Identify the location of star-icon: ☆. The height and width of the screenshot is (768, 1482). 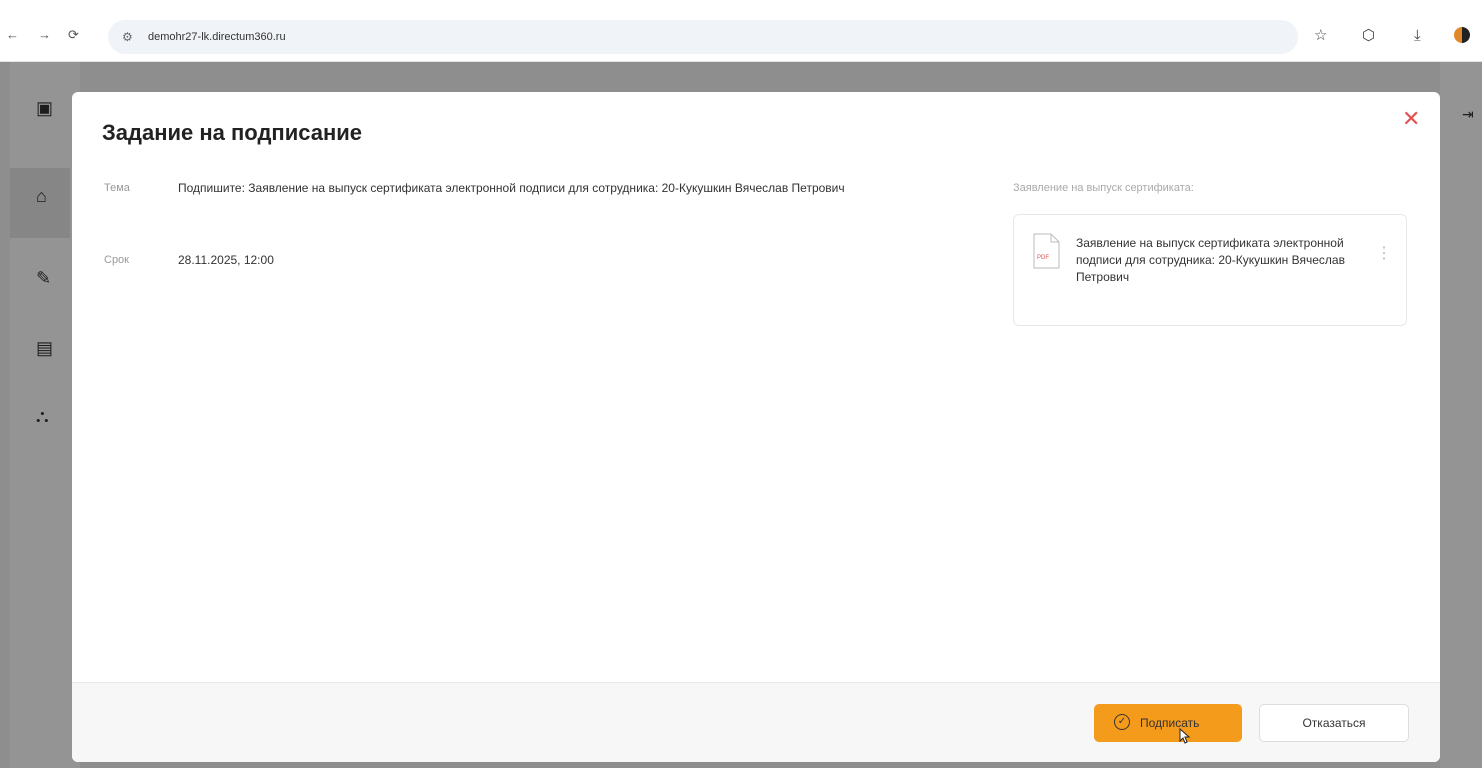
(1320, 36).